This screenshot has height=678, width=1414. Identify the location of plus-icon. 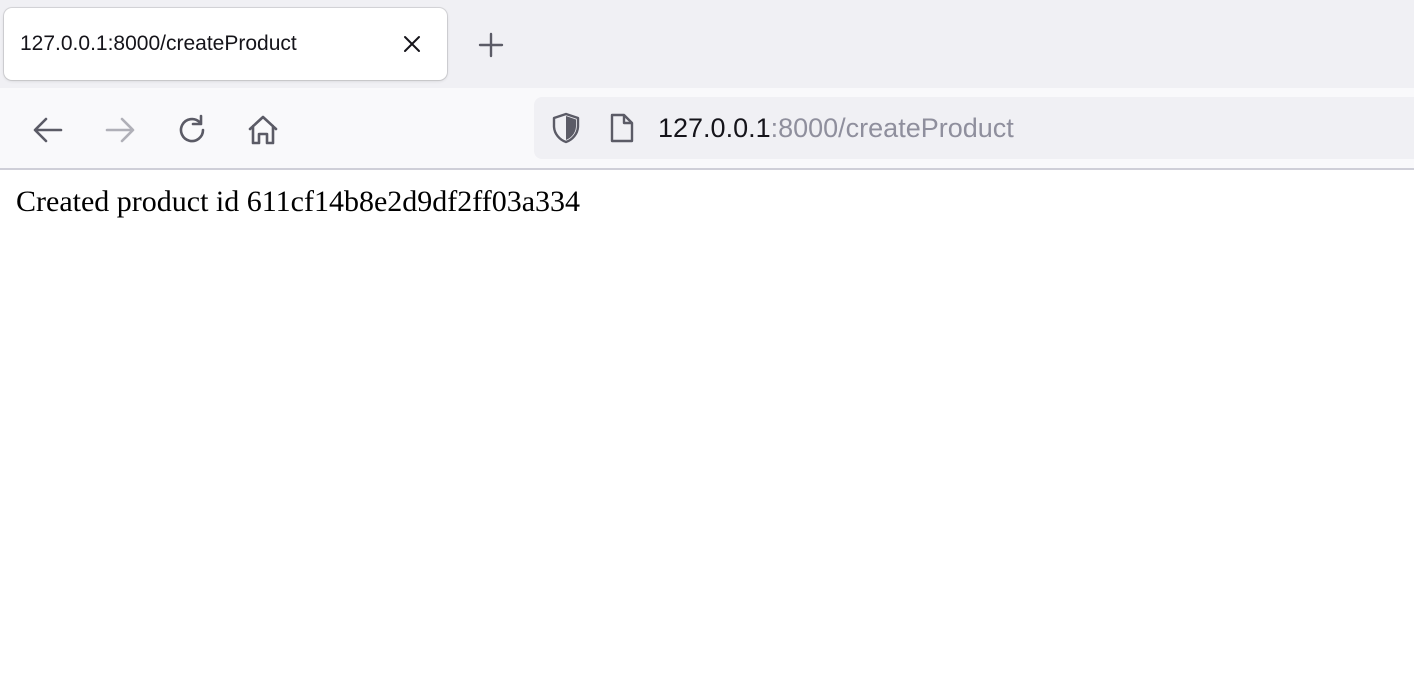
(491, 45).